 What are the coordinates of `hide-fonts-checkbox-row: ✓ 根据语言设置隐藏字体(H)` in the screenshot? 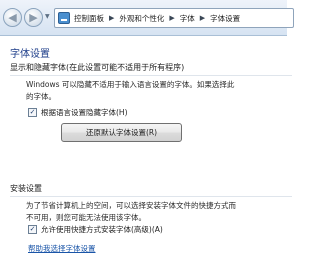 It's located at (78, 112).